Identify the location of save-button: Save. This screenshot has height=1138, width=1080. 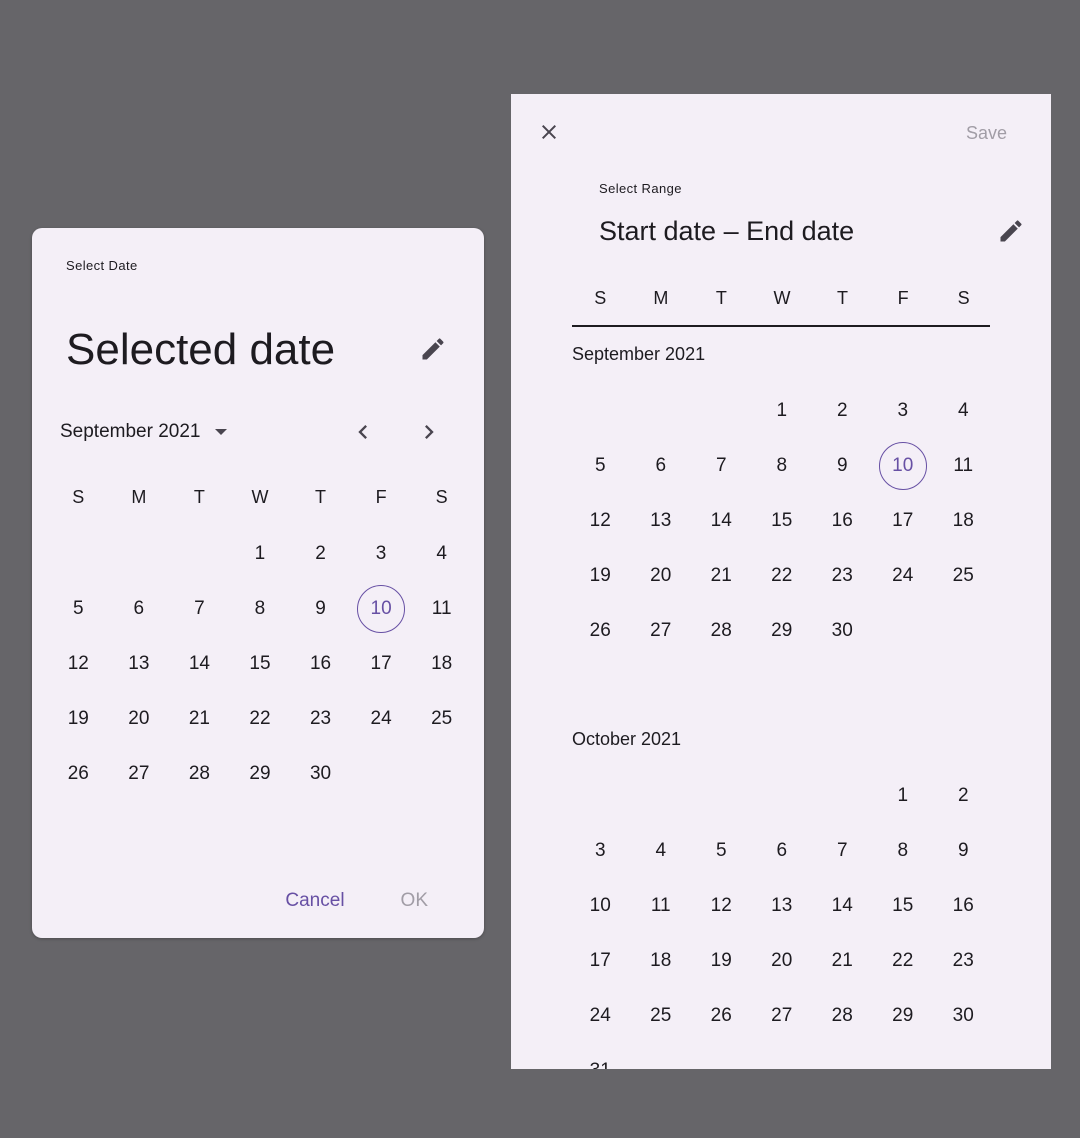
(986, 133).